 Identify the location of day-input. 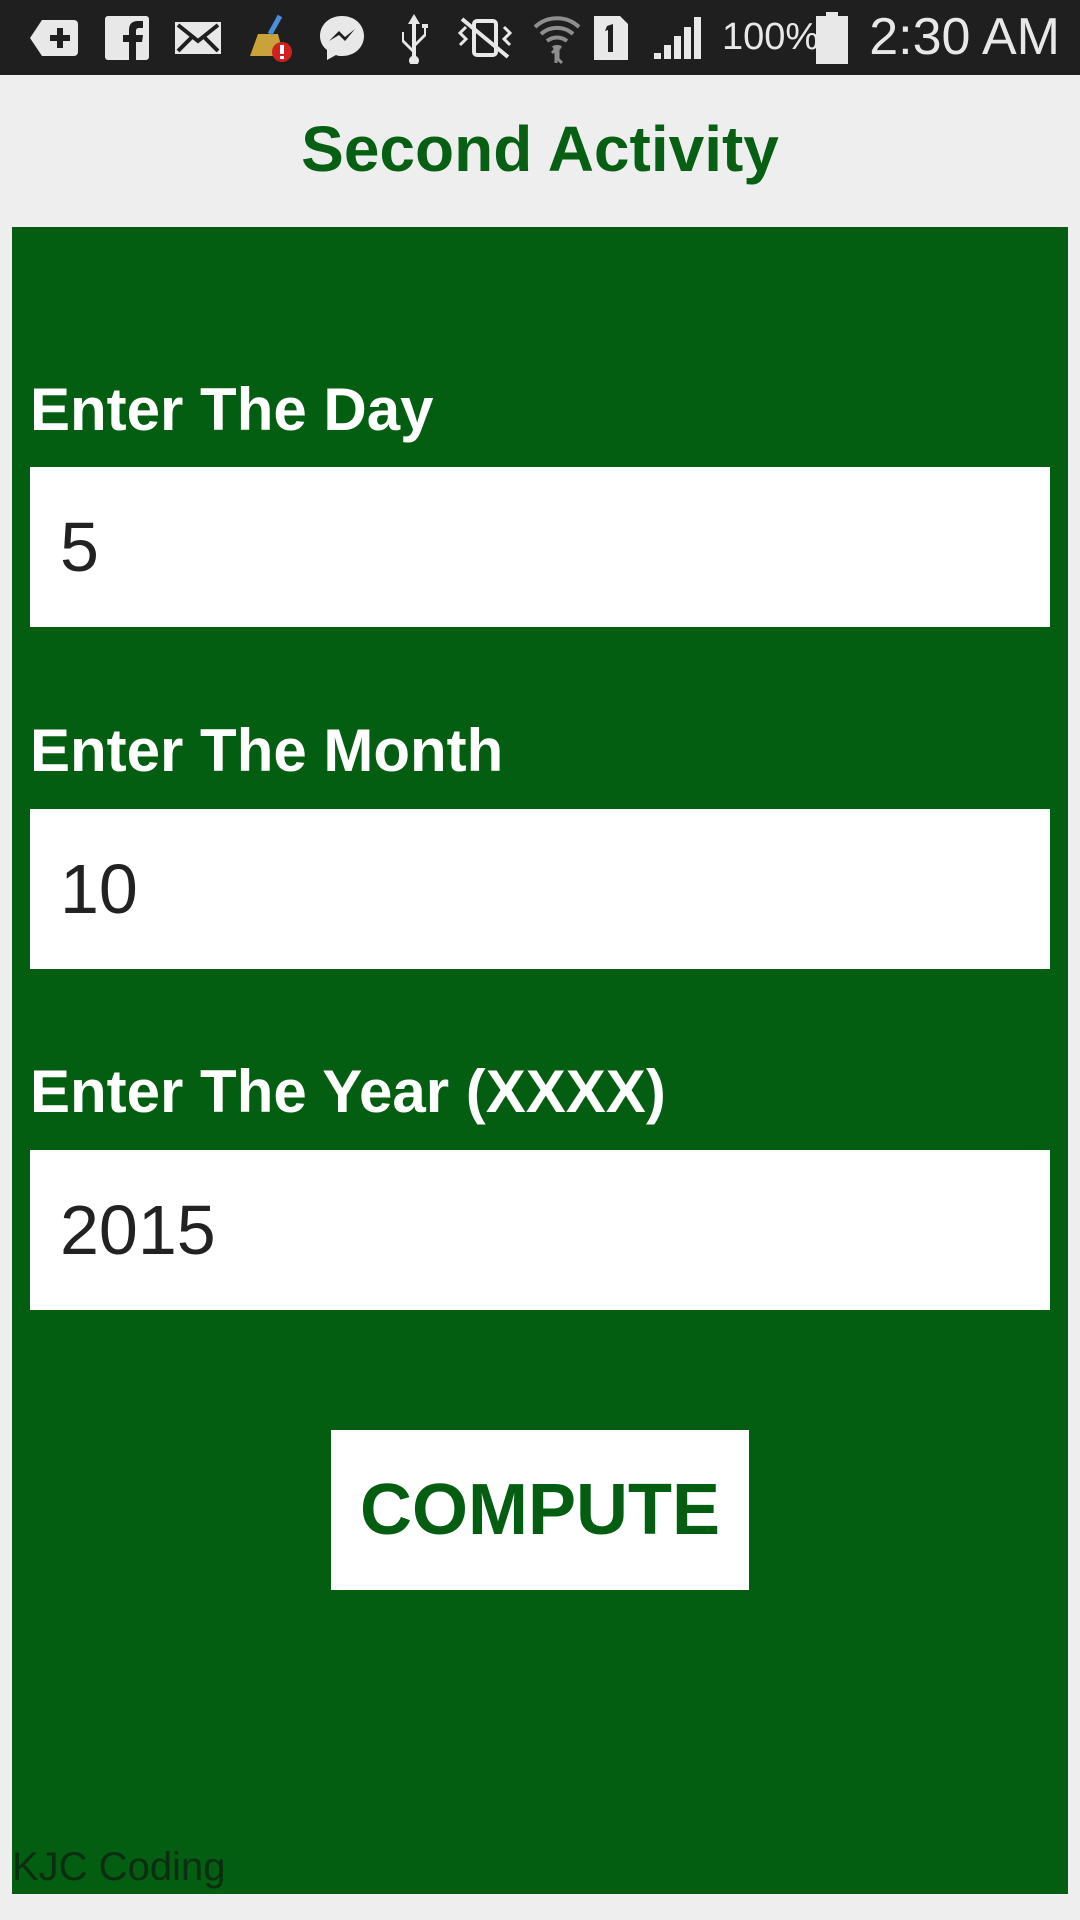
(540, 547).